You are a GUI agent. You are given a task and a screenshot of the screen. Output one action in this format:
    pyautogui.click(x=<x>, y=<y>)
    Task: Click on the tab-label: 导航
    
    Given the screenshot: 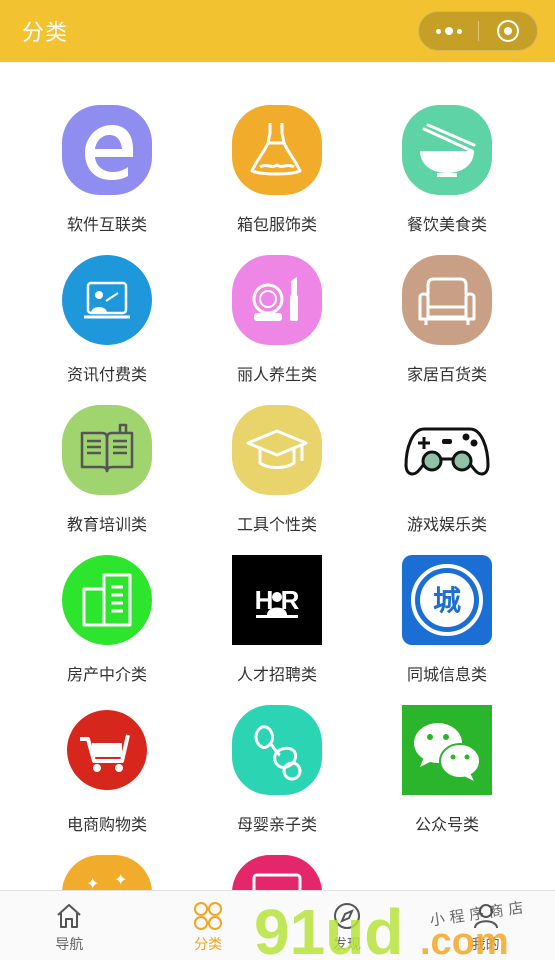 What is the action you would take?
    pyautogui.click(x=69, y=945)
    